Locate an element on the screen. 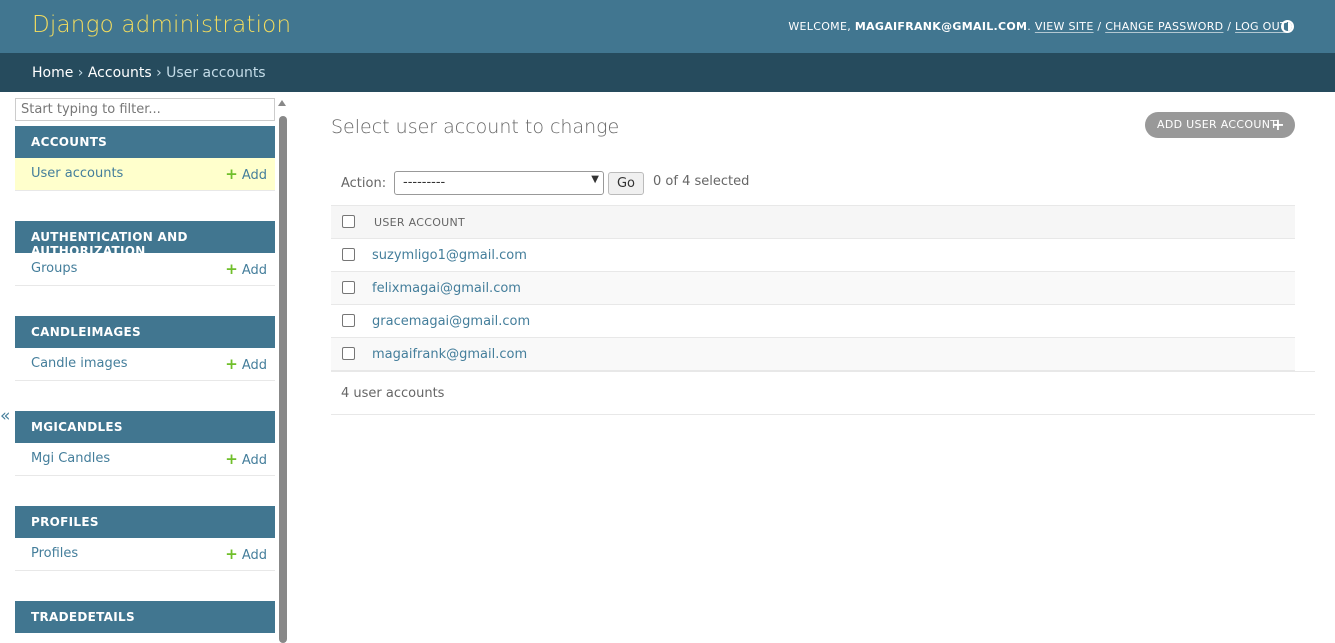 Image resolution: width=1335 pixels, height=643 pixels. module-mgicandles: MGICANDLES Mgi Candles + Add is located at coordinates (145, 443).